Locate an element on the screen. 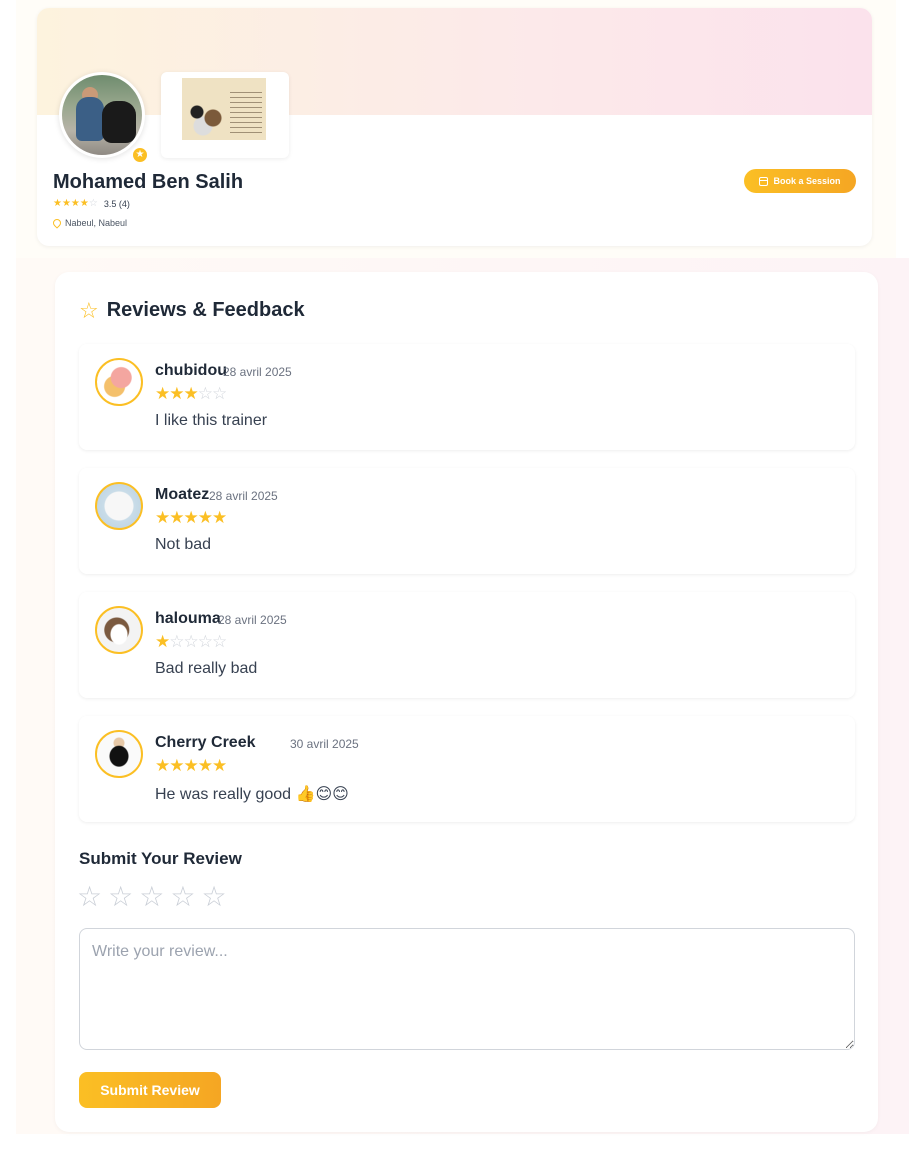 The image size is (909, 1151). book-session-button: Book a Session is located at coordinates (800, 181).